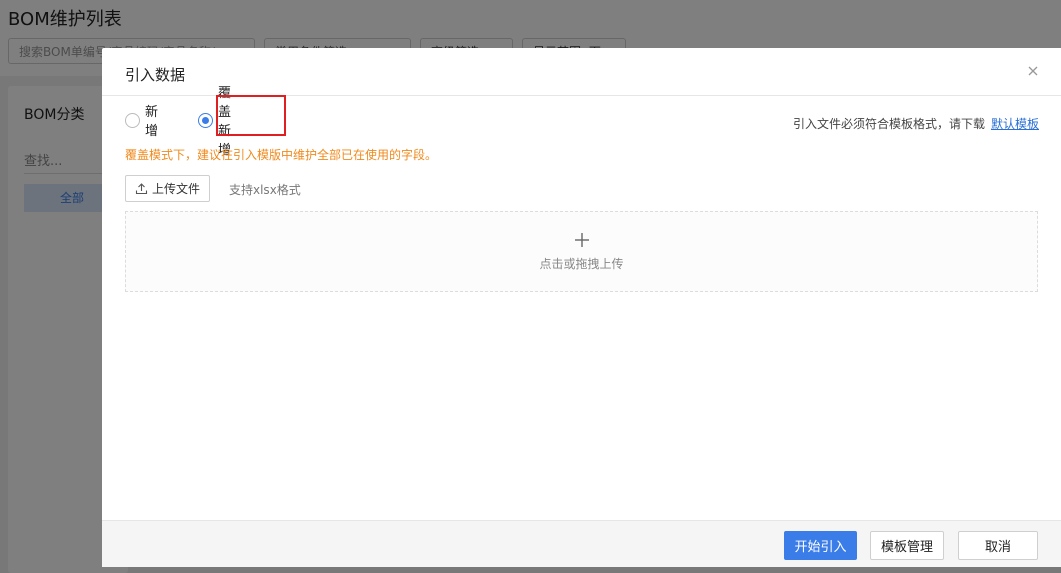  I want to click on close-icon, so click(1033, 71).